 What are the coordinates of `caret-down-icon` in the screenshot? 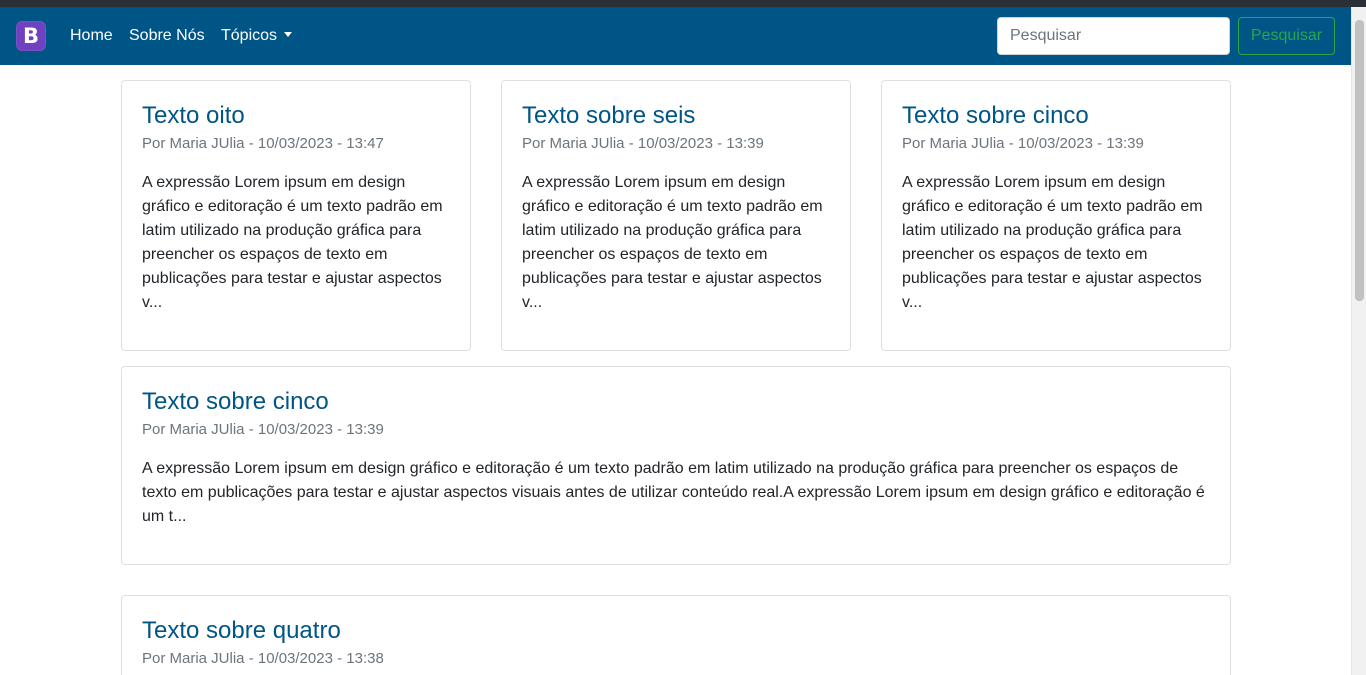 It's located at (288, 34).